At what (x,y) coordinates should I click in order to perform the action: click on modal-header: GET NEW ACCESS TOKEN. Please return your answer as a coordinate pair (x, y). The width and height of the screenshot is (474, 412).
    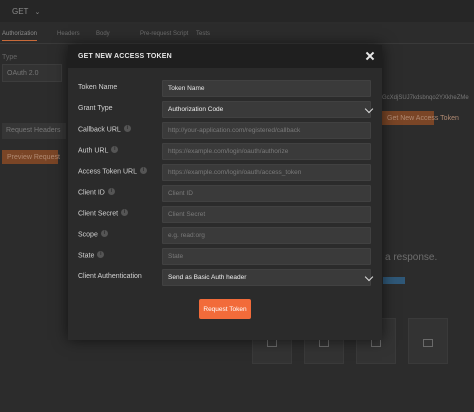
    Looking at the image, I should click on (225, 56).